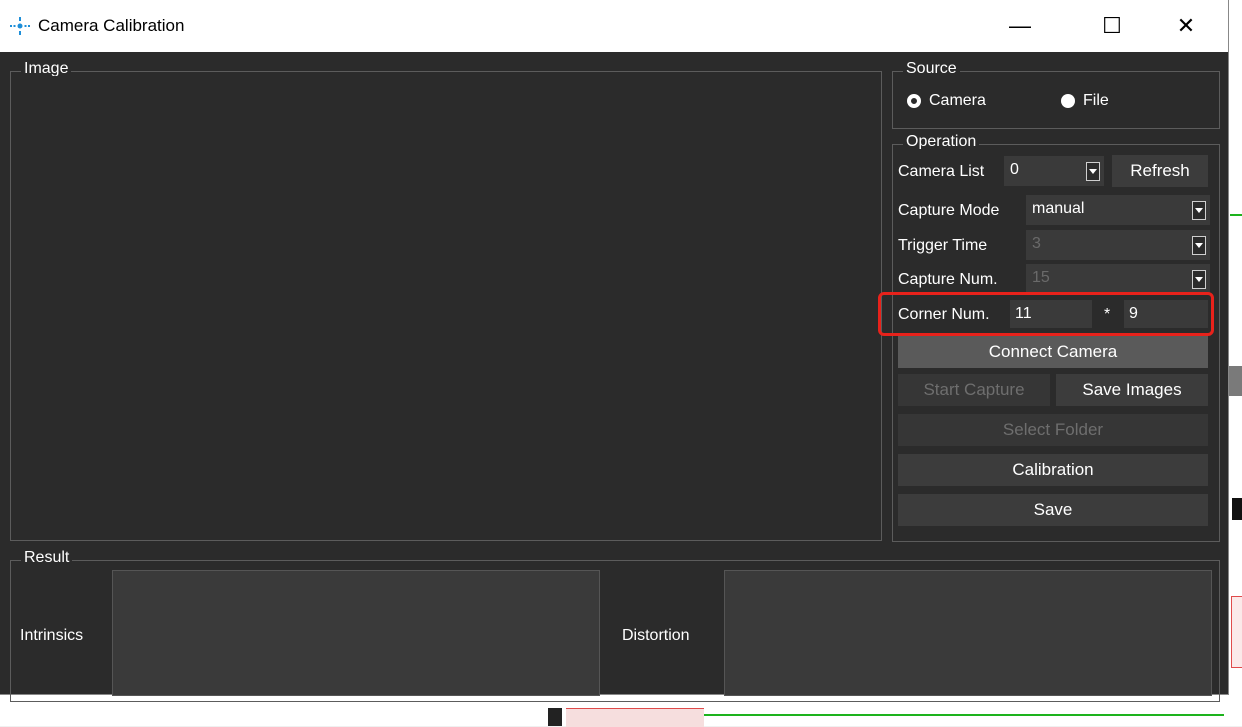 The height and width of the screenshot is (727, 1242). I want to click on connect-camera-button: Connect Camera, so click(1053, 352).